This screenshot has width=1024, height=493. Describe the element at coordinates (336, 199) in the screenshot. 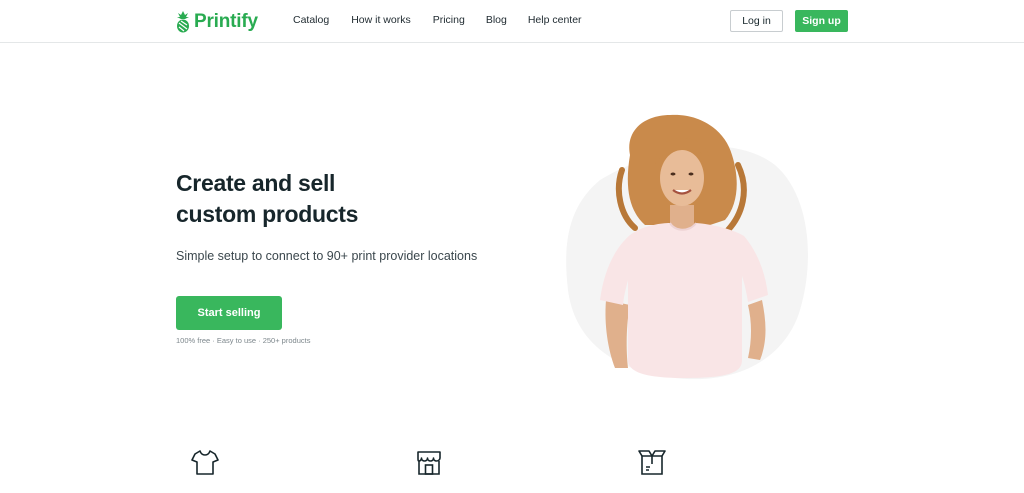

I see `hero-title: Create and sell custom products` at that location.